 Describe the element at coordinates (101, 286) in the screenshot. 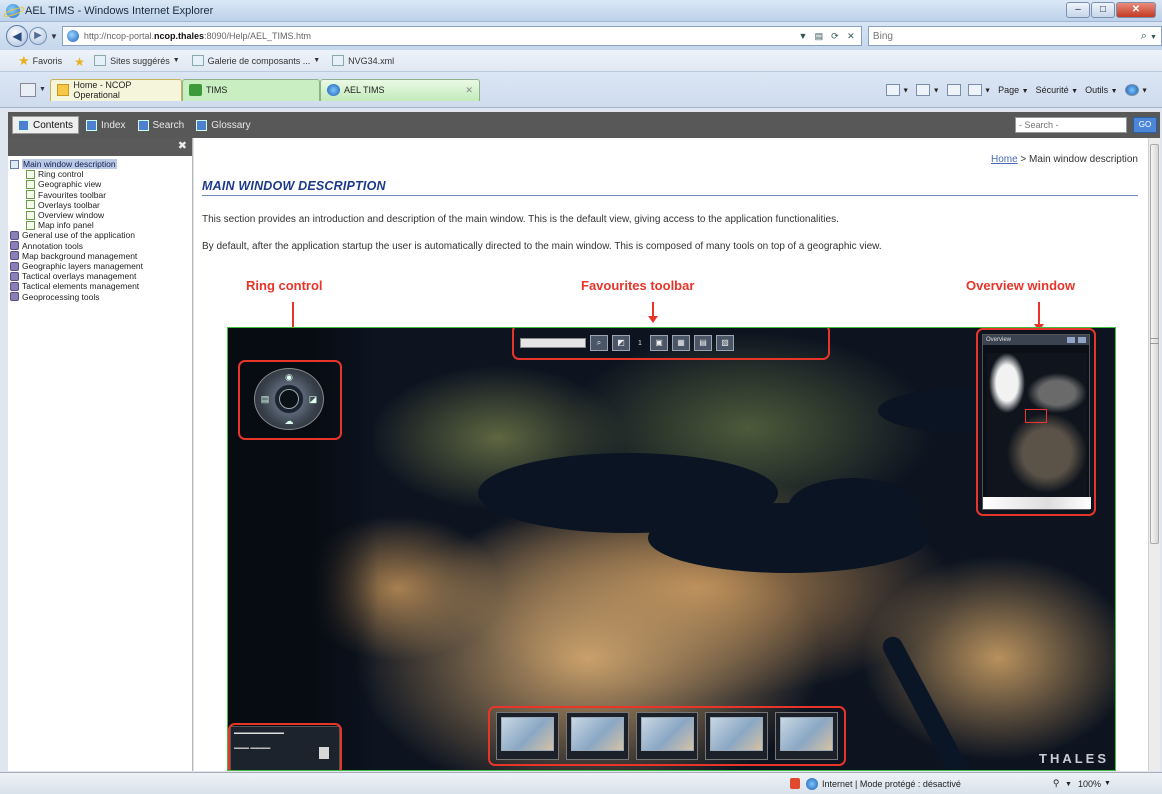

I see `toc-item-tactical-elements: Tactical elements management` at that location.